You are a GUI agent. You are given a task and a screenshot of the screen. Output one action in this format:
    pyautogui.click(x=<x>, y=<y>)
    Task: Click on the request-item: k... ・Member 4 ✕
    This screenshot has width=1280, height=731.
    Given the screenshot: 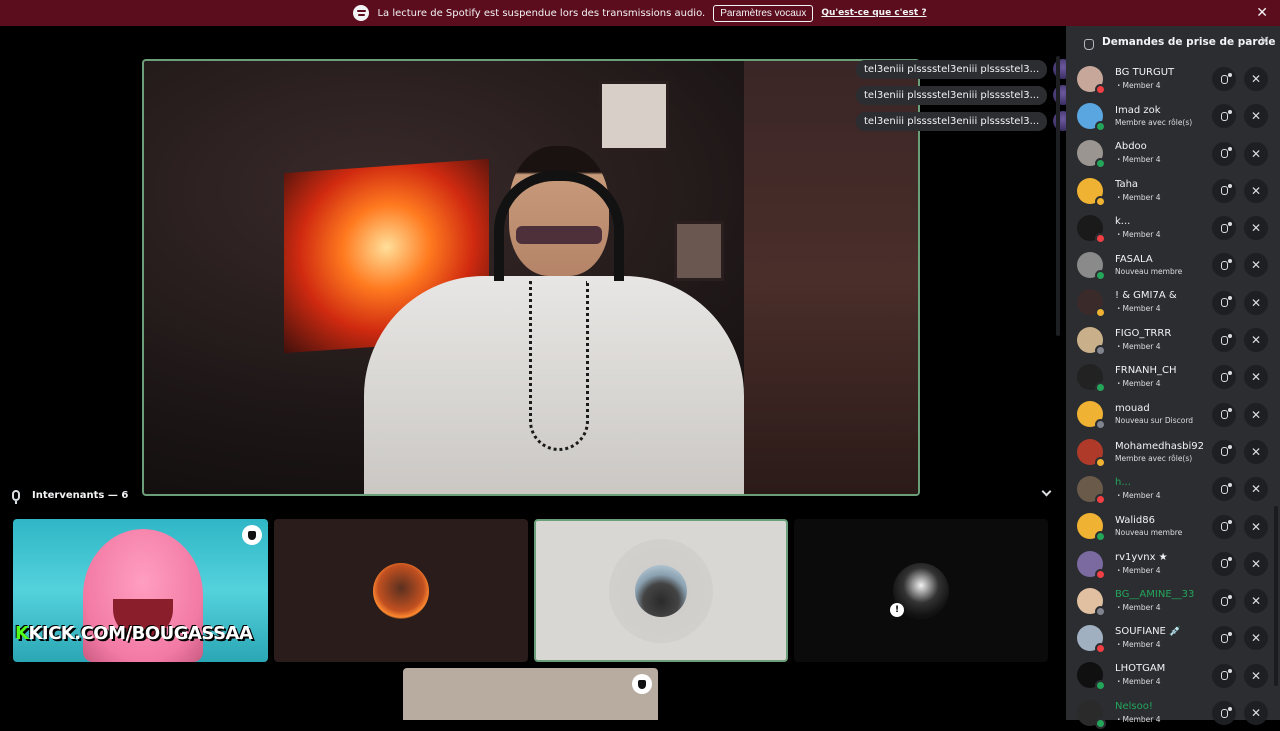 What is the action you would take?
    pyautogui.click(x=1173, y=227)
    